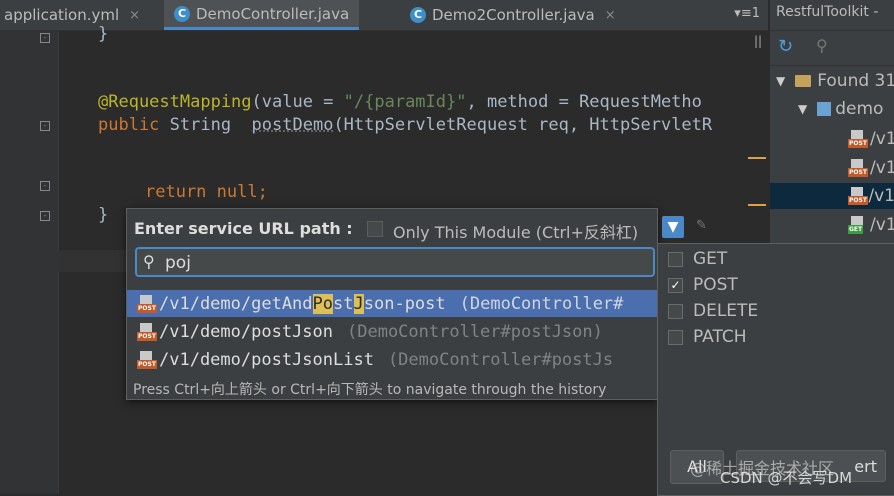 The image size is (894, 496). I want to click on only-this-module-checkbox, so click(375, 229).